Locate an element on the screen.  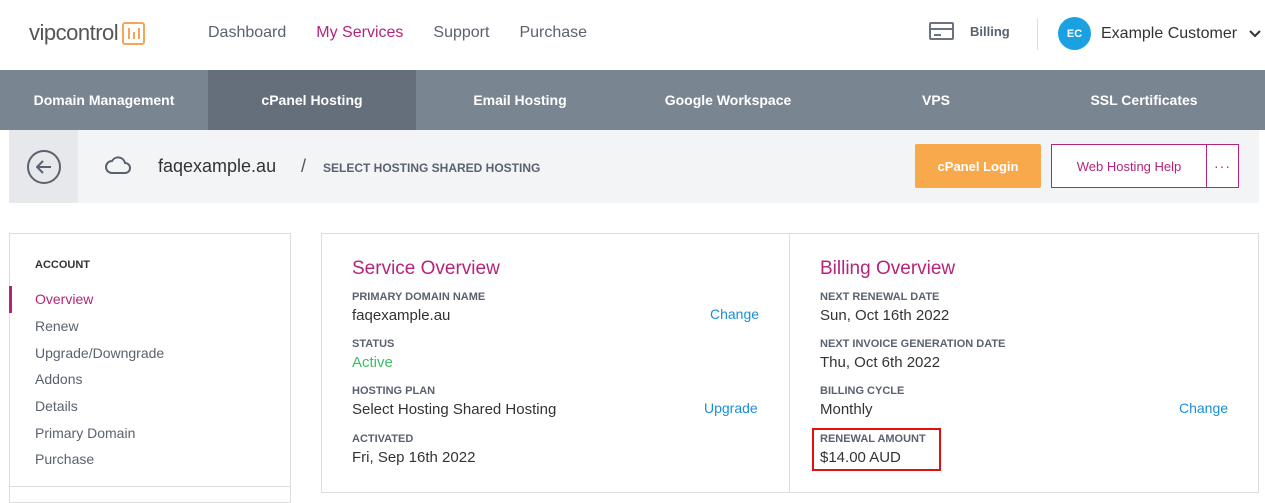
logo-sliders-icon is located at coordinates (134, 33).